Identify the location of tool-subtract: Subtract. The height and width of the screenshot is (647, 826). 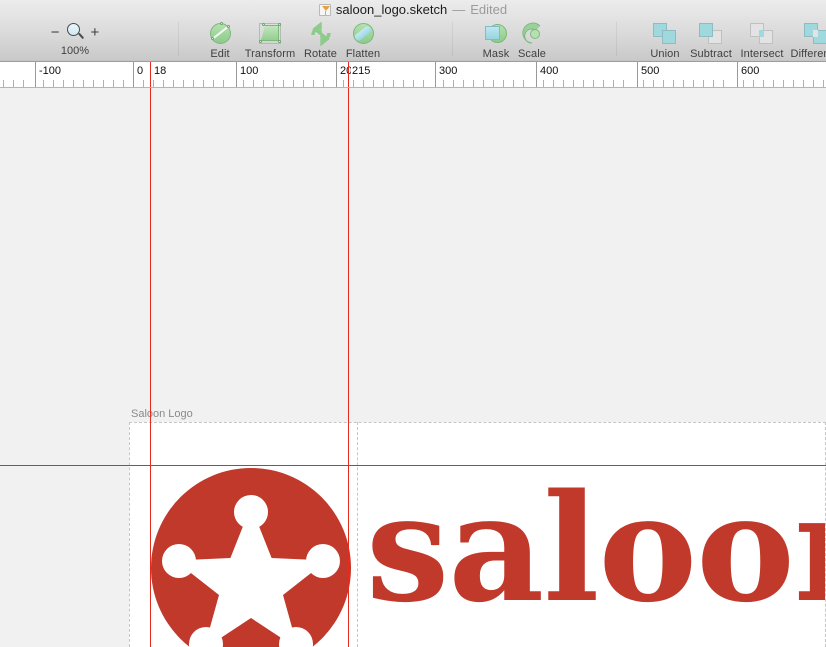
(711, 40).